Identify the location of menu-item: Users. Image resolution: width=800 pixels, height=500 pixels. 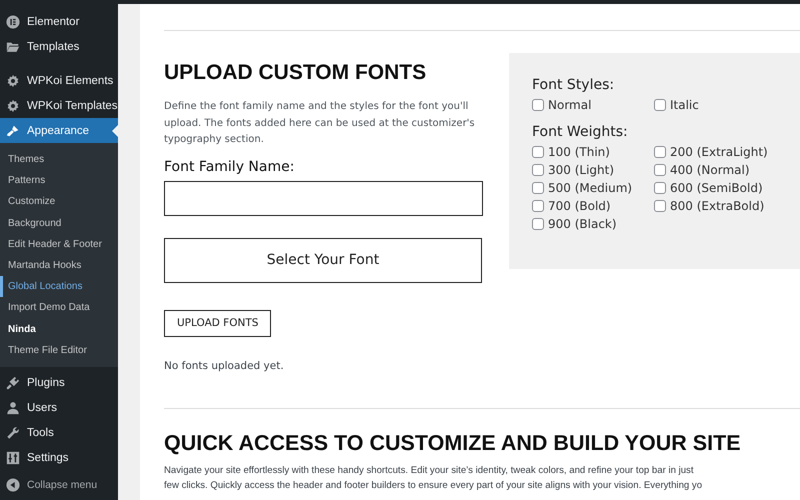
(59, 408).